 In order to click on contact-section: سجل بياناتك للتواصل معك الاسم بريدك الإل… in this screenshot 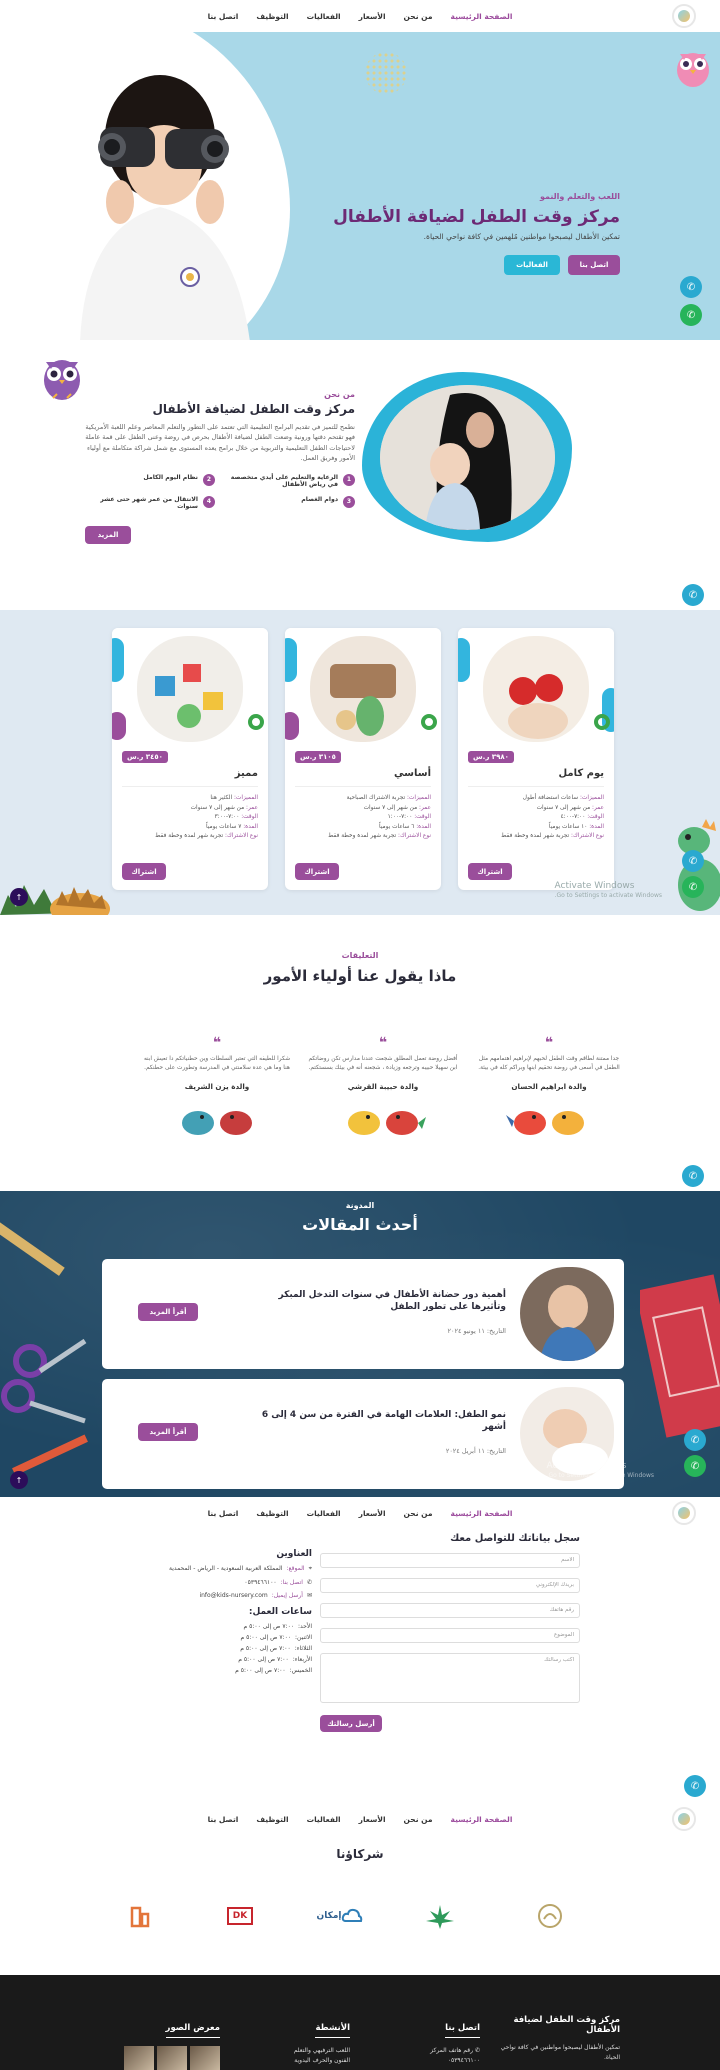, I will do `click(360, 1681)`.